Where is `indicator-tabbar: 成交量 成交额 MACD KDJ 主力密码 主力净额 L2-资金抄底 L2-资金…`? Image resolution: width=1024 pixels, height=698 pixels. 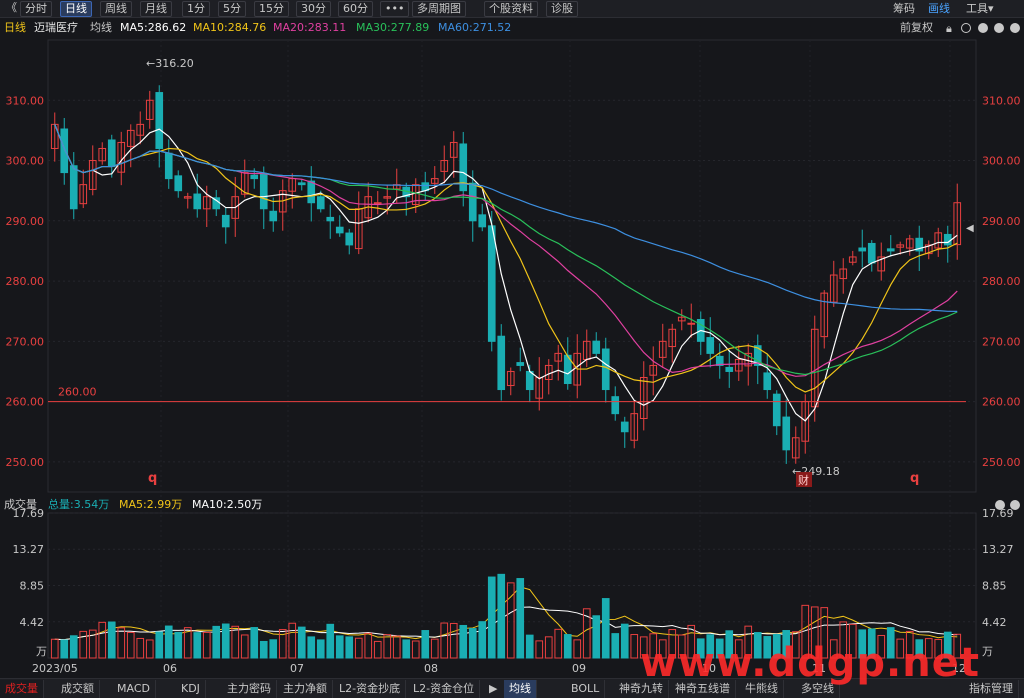 indicator-tabbar: 成交量 成交额 MACD KDJ 主力密码 主力净额 L2-资金抄底 L2-资金… is located at coordinates (512, 688).